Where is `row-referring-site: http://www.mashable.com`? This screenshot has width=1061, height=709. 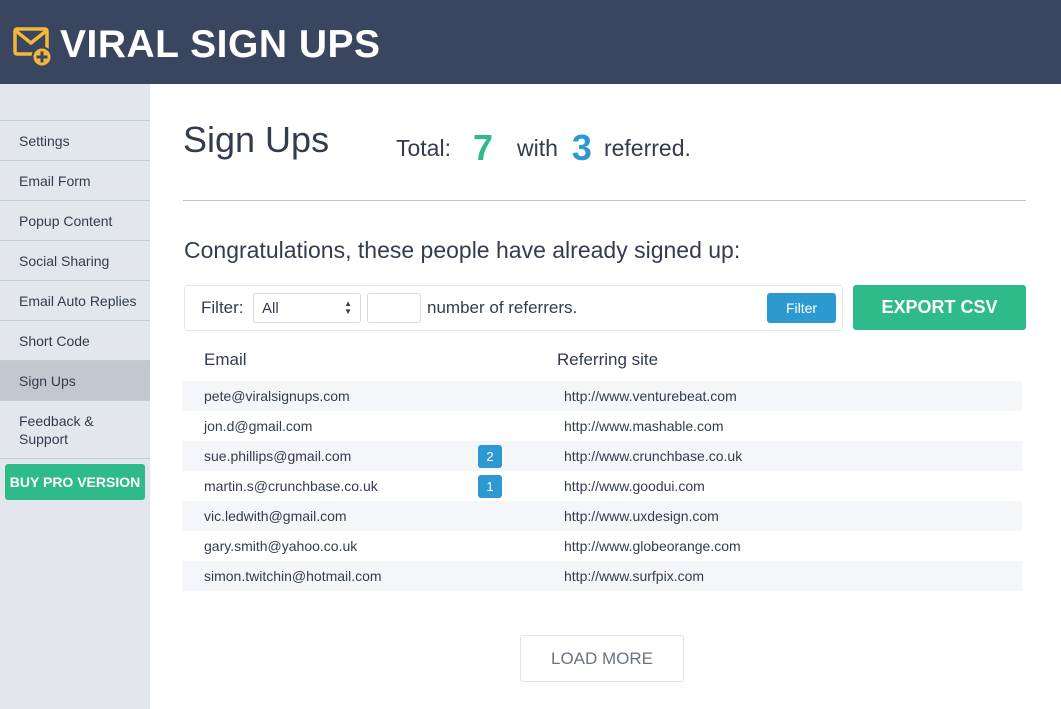 row-referring-site: http://www.mashable.com is located at coordinates (644, 426).